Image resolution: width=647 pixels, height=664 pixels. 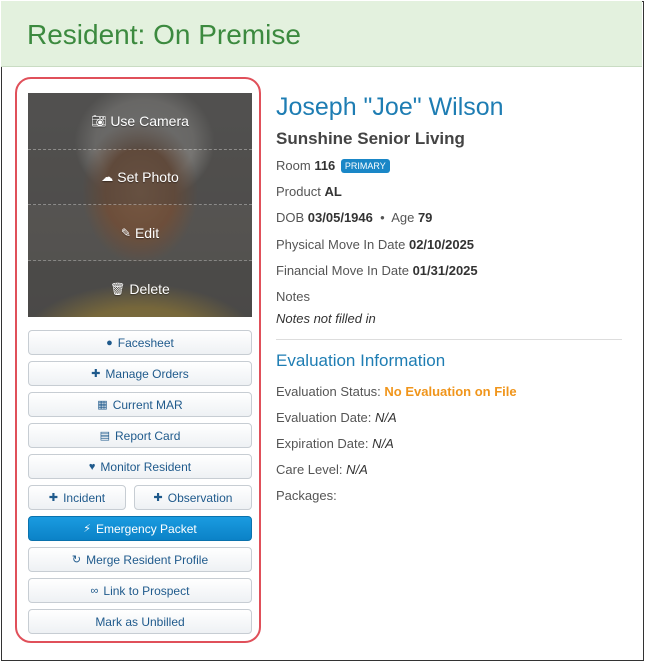 I want to click on report-card-button: ▤ Report Card, so click(x=140, y=435).